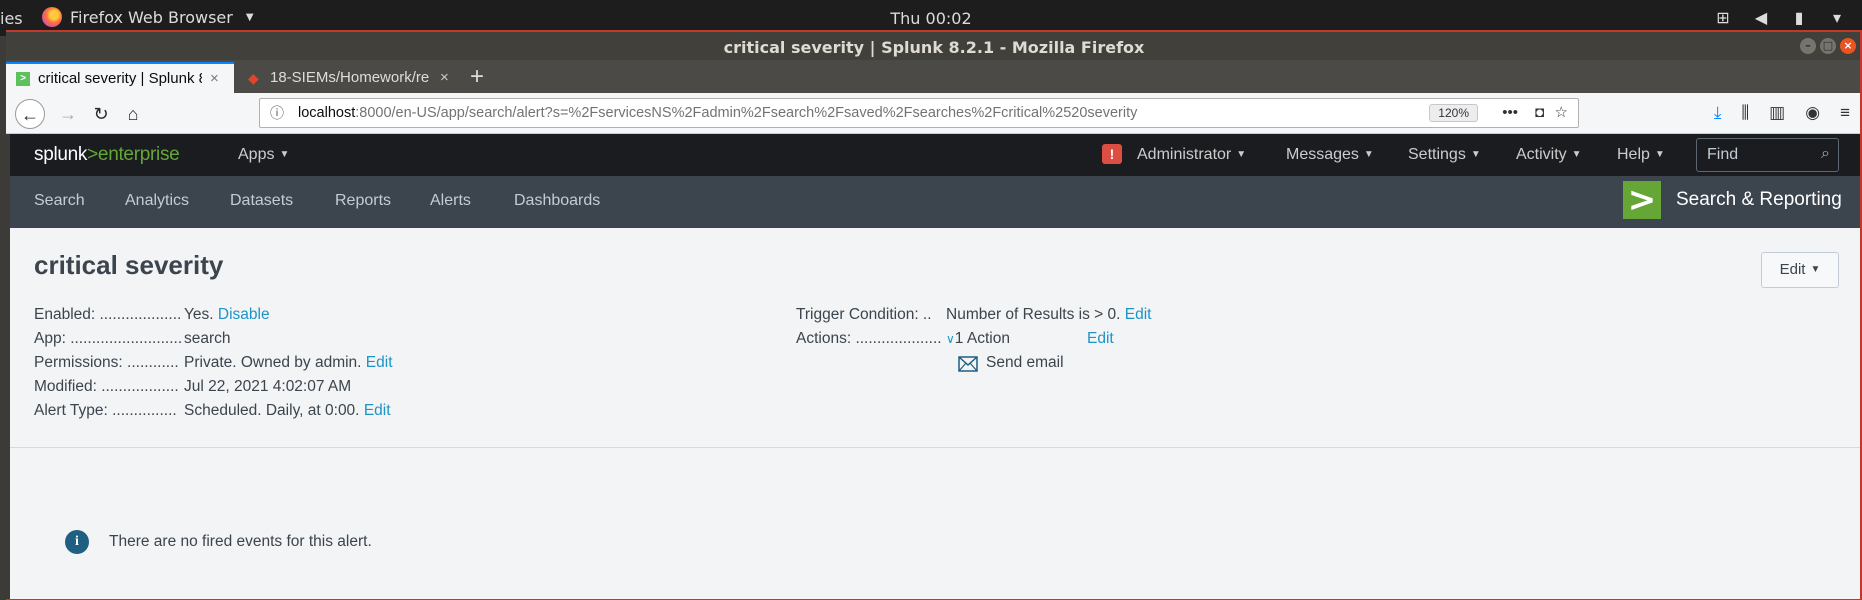 Image resolution: width=1862 pixels, height=600 pixels. What do you see at coordinates (950, 339) in the screenshot?
I see `chevron-down-icon: ∨` at bounding box center [950, 339].